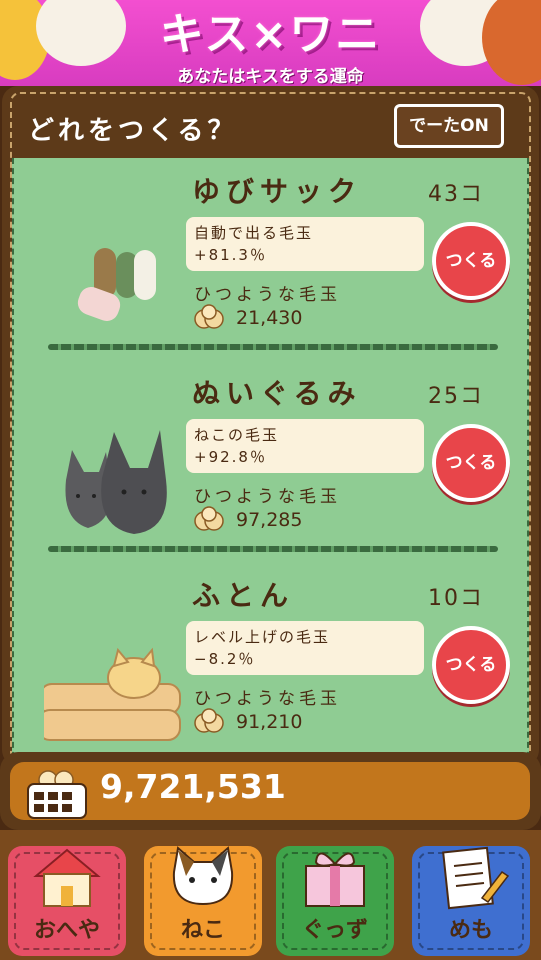  Describe the element at coordinates (57, 794) in the screenshot. I see `basket-icon` at that location.